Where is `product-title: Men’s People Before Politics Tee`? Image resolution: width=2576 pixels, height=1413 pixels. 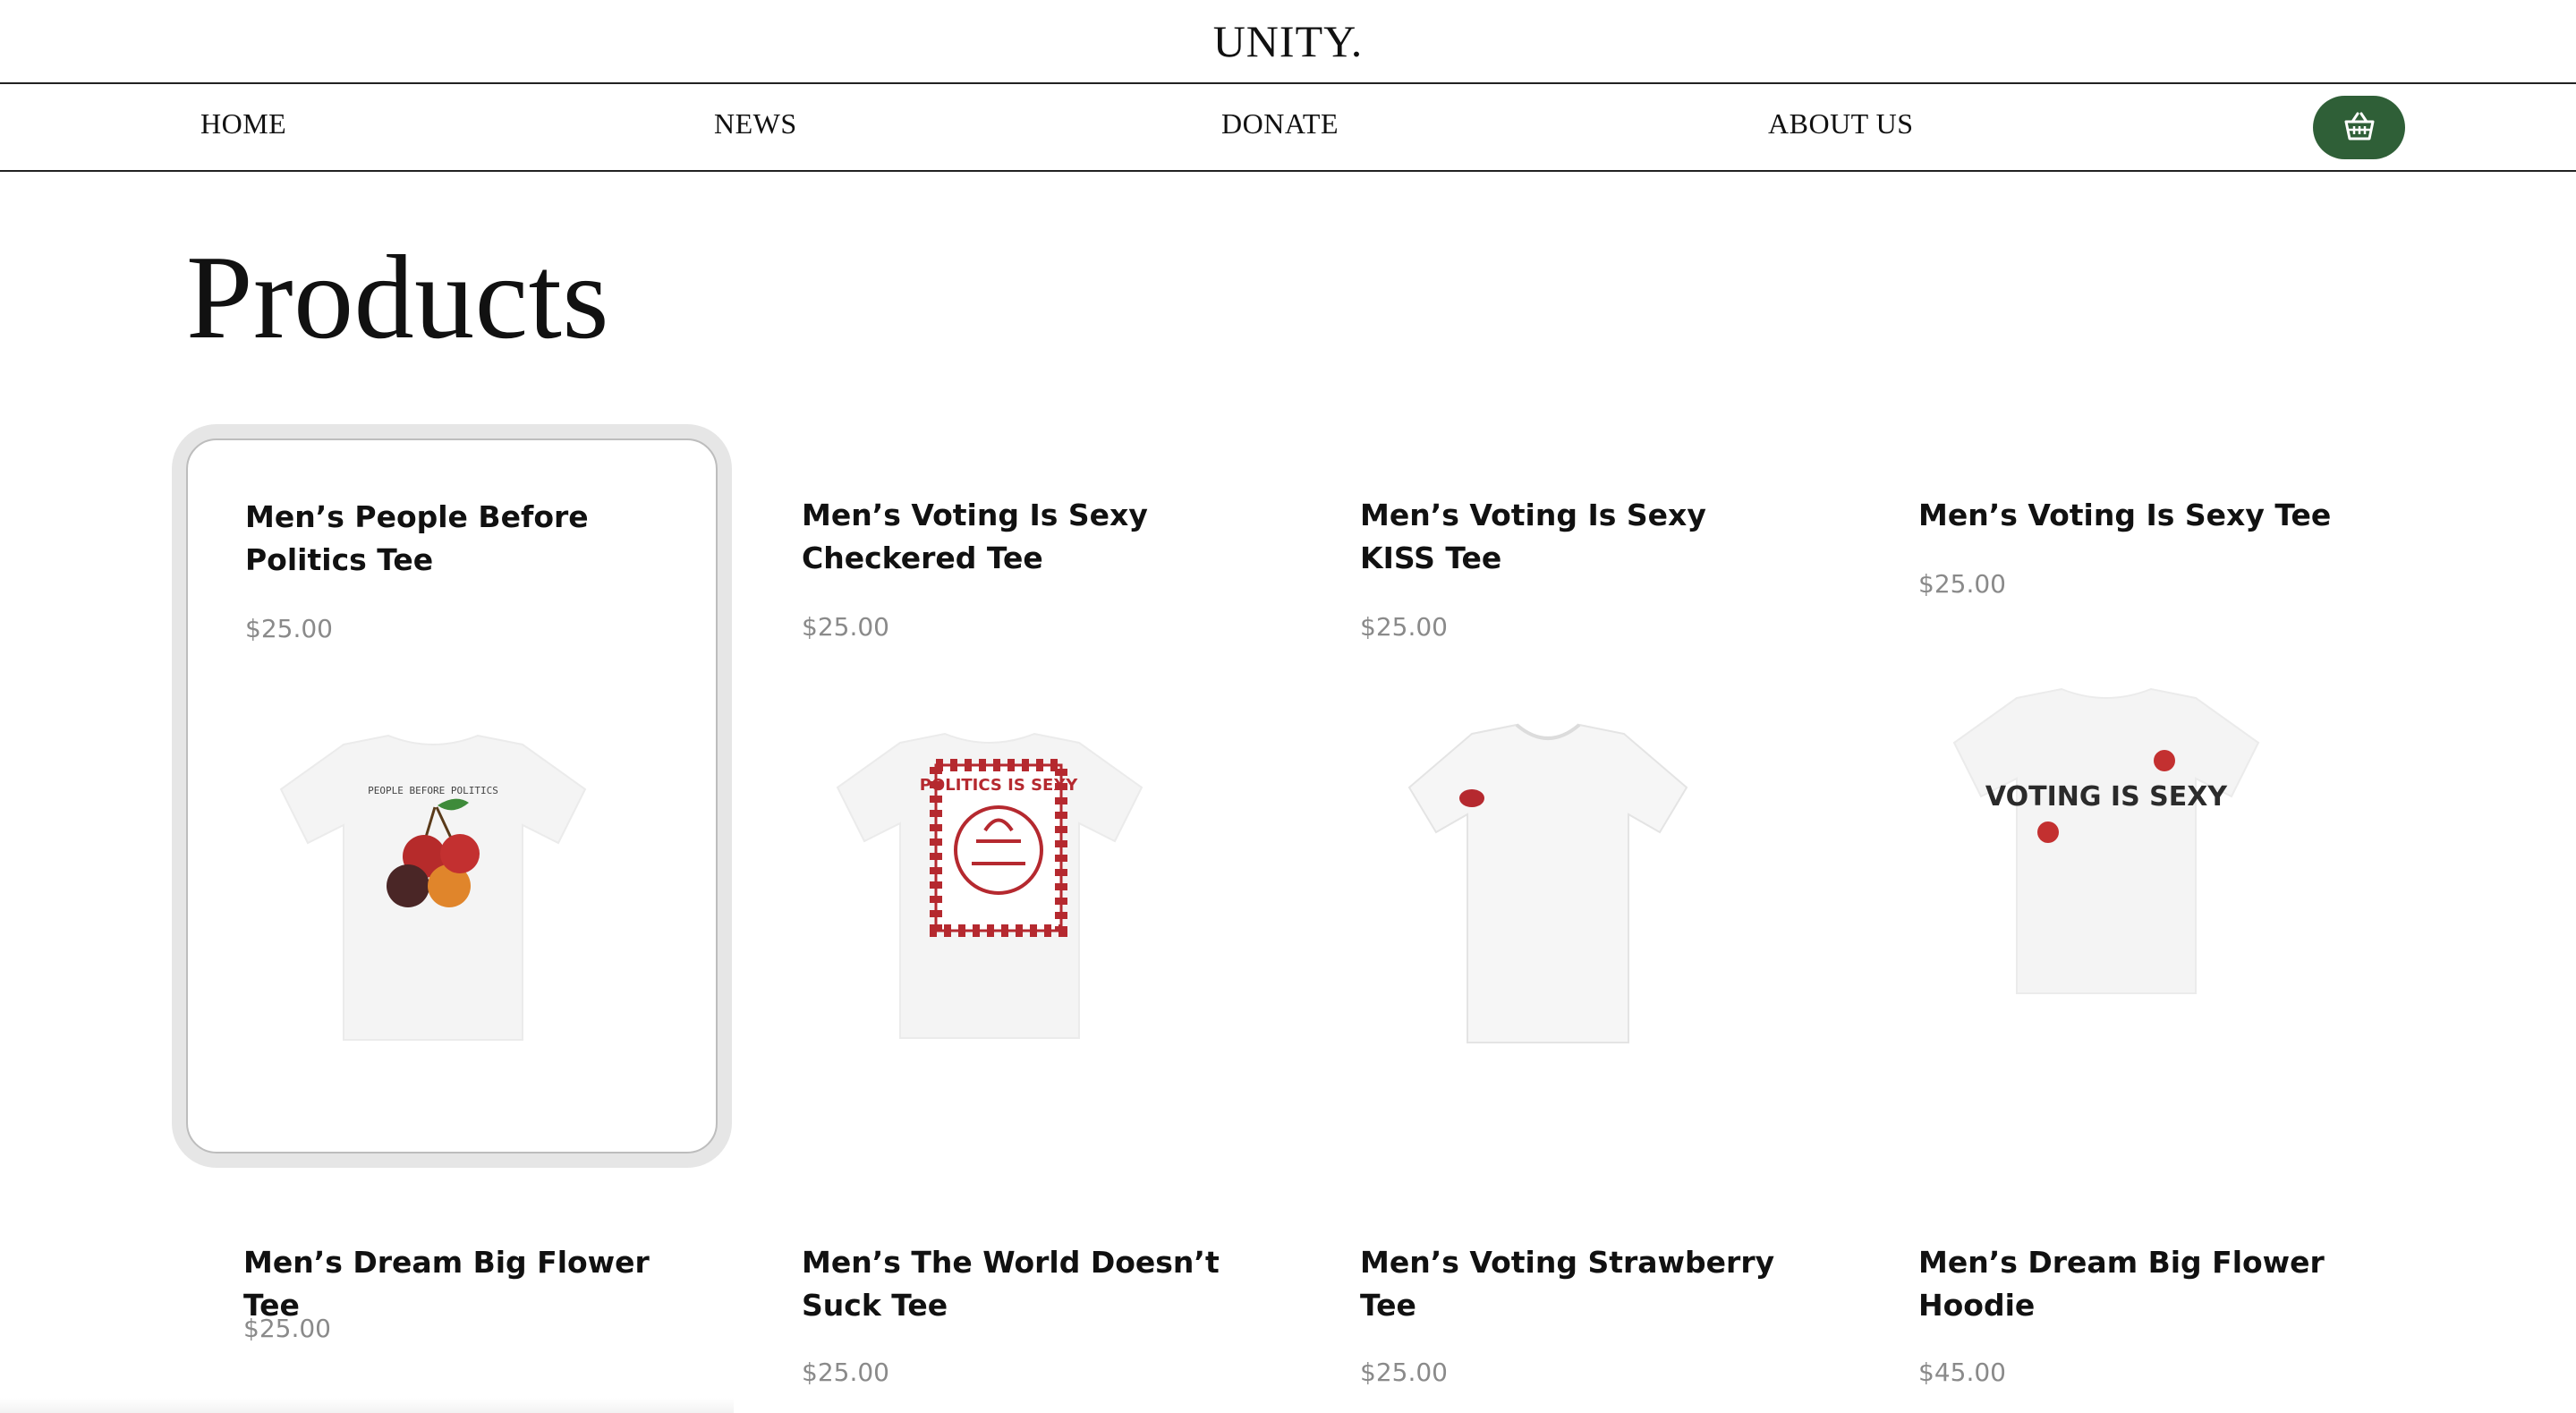
product-title: Men’s People Before Politics Tee is located at coordinates (460, 539).